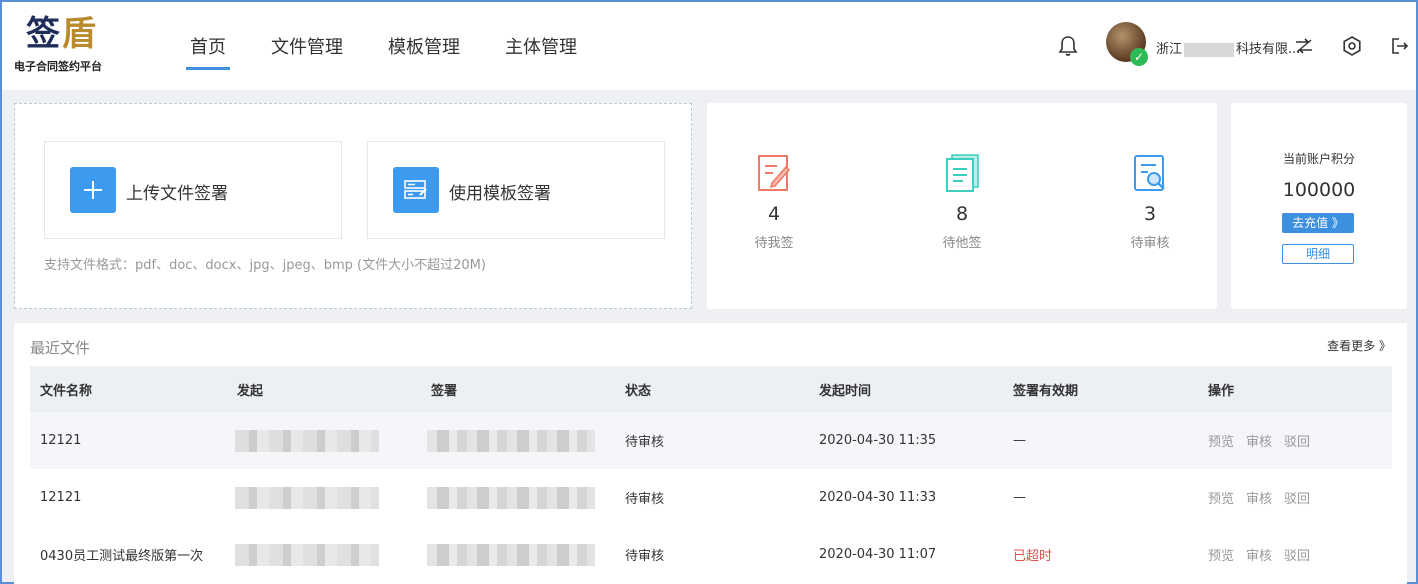  I want to click on col-initiator: 发起, so click(250, 391).